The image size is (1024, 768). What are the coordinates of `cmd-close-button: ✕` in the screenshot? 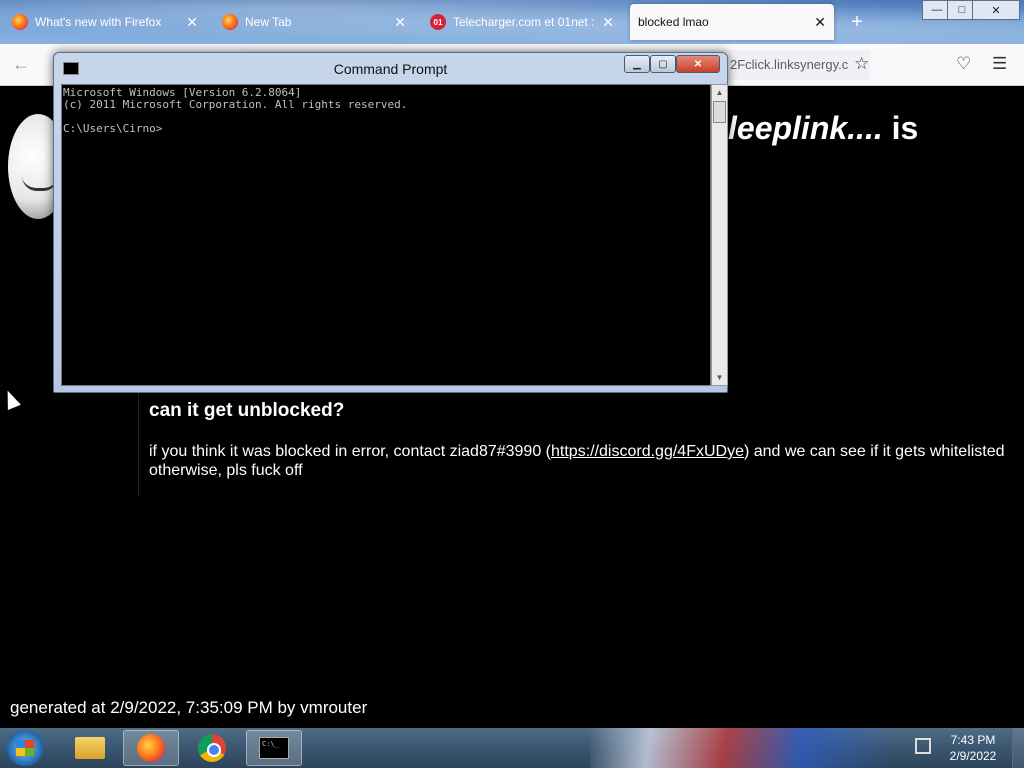 It's located at (698, 64).